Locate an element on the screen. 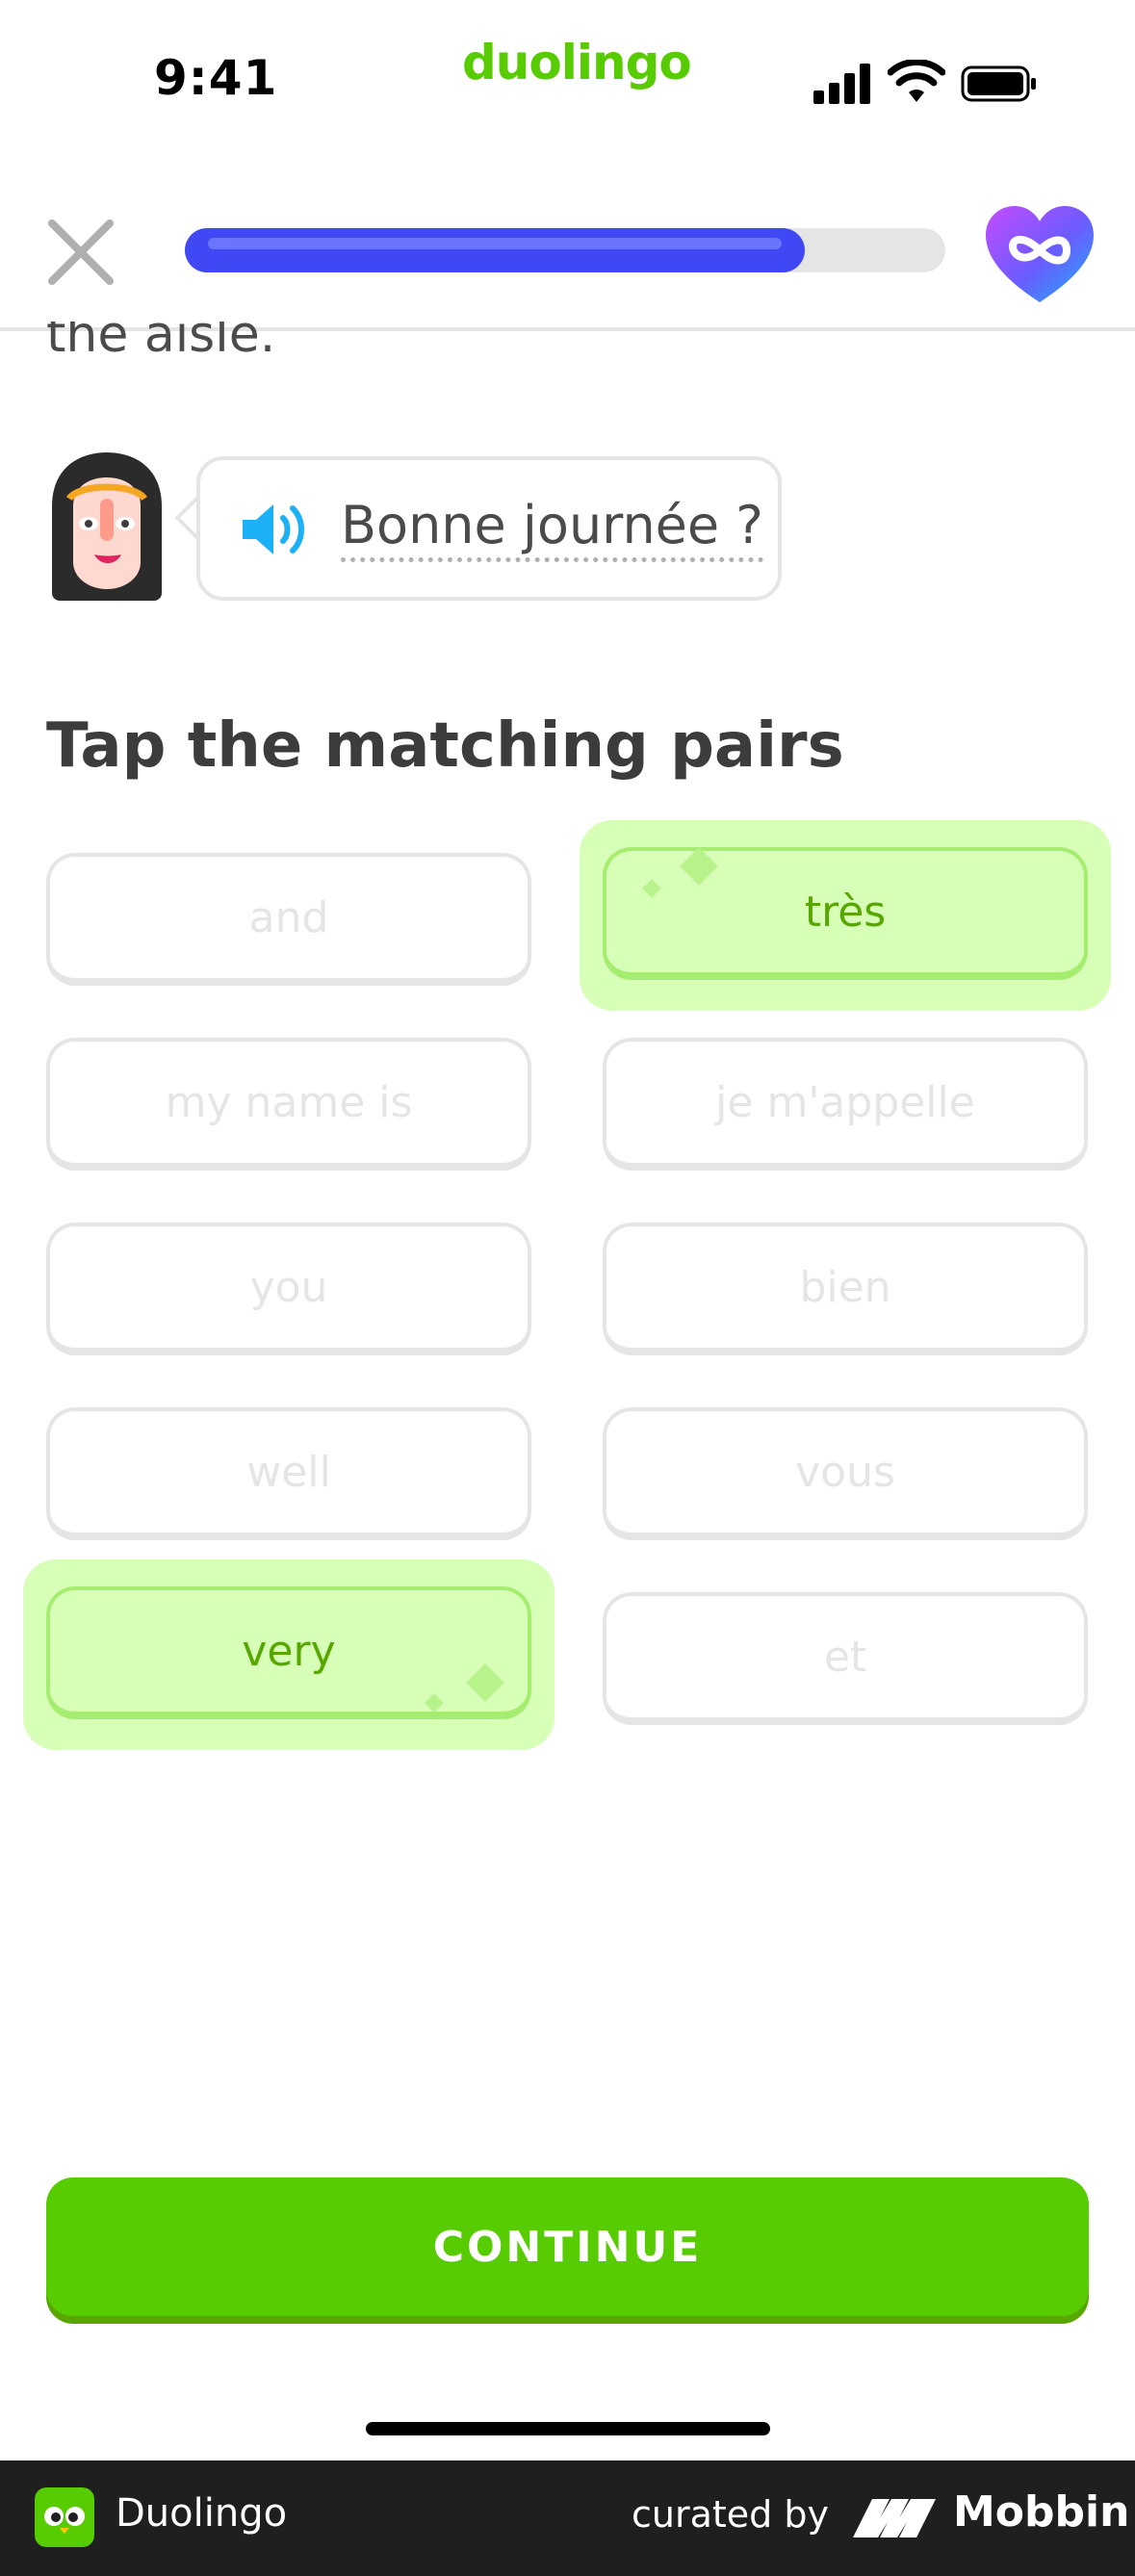 This screenshot has width=1135, height=2576. duolingo-owl-icon is located at coordinates (64, 2517).